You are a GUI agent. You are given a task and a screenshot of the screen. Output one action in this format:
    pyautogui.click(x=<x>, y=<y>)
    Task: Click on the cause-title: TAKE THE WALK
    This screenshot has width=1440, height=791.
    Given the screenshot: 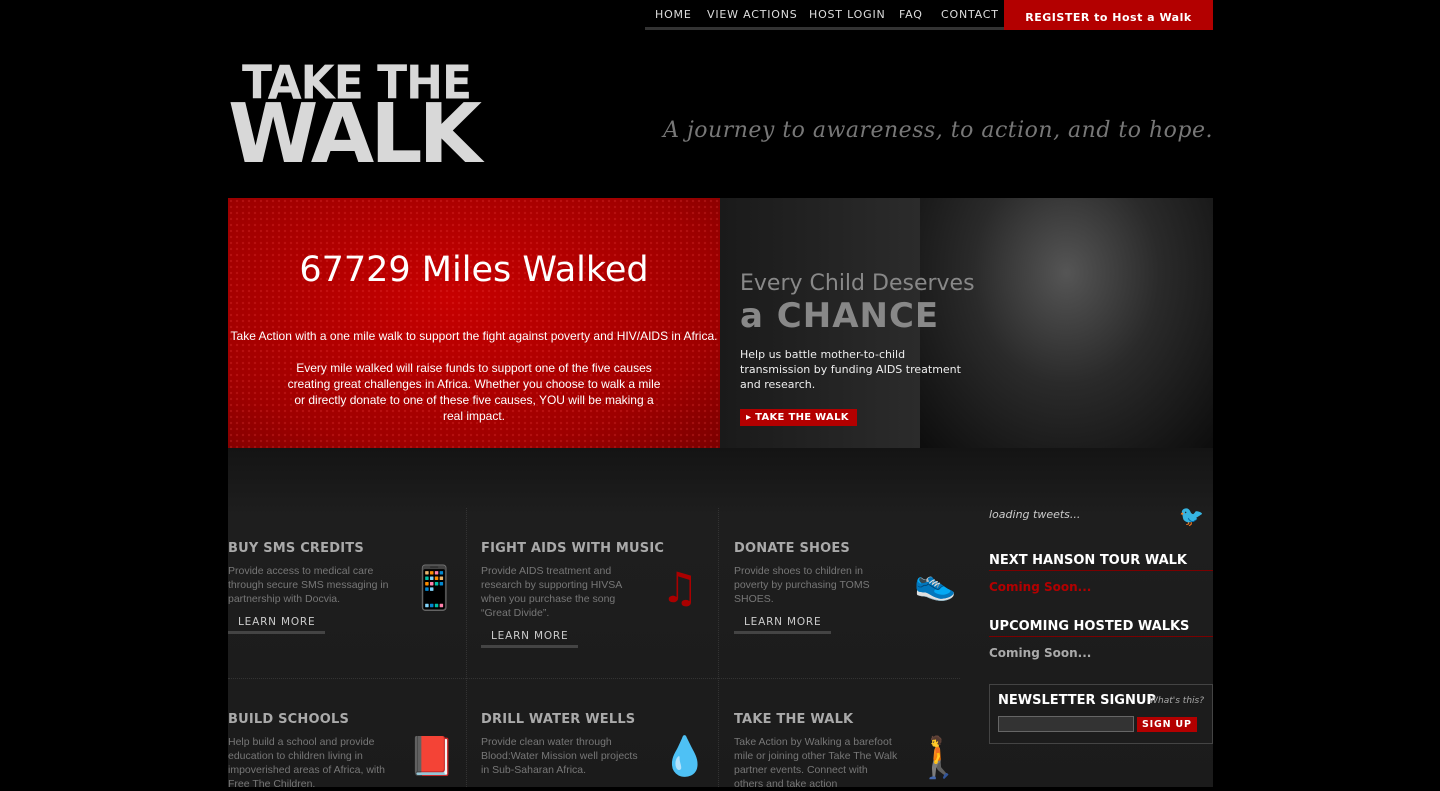 What is the action you would take?
    pyautogui.click(x=794, y=719)
    